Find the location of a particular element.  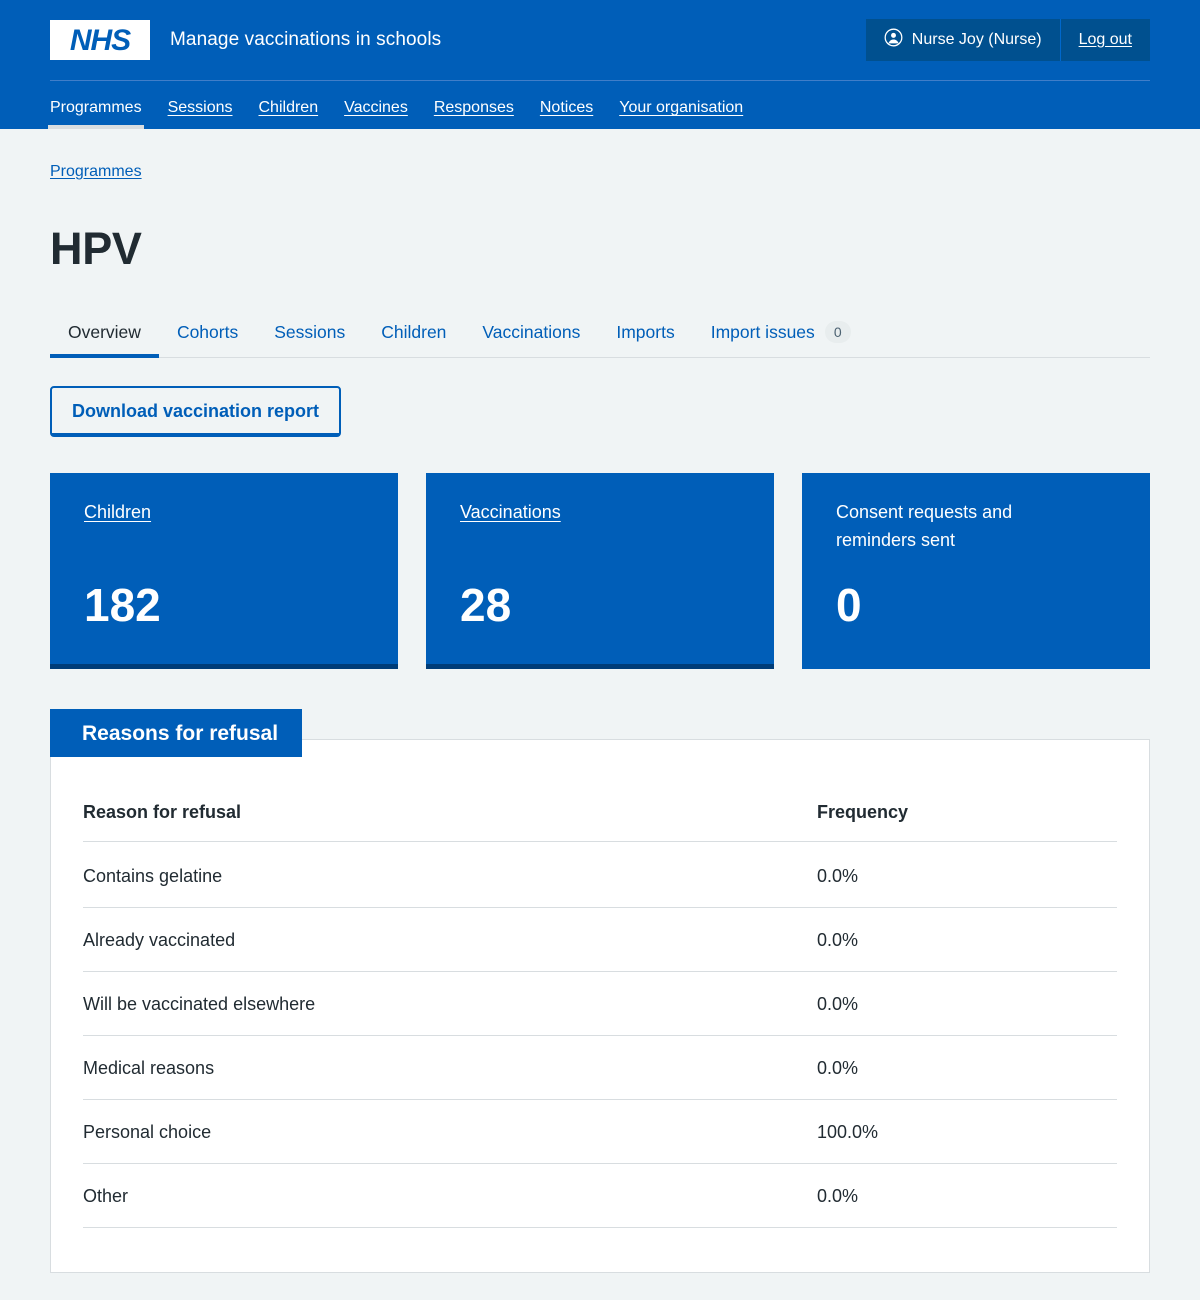

table-row: Personal choice 100.0% is located at coordinates (600, 1131).